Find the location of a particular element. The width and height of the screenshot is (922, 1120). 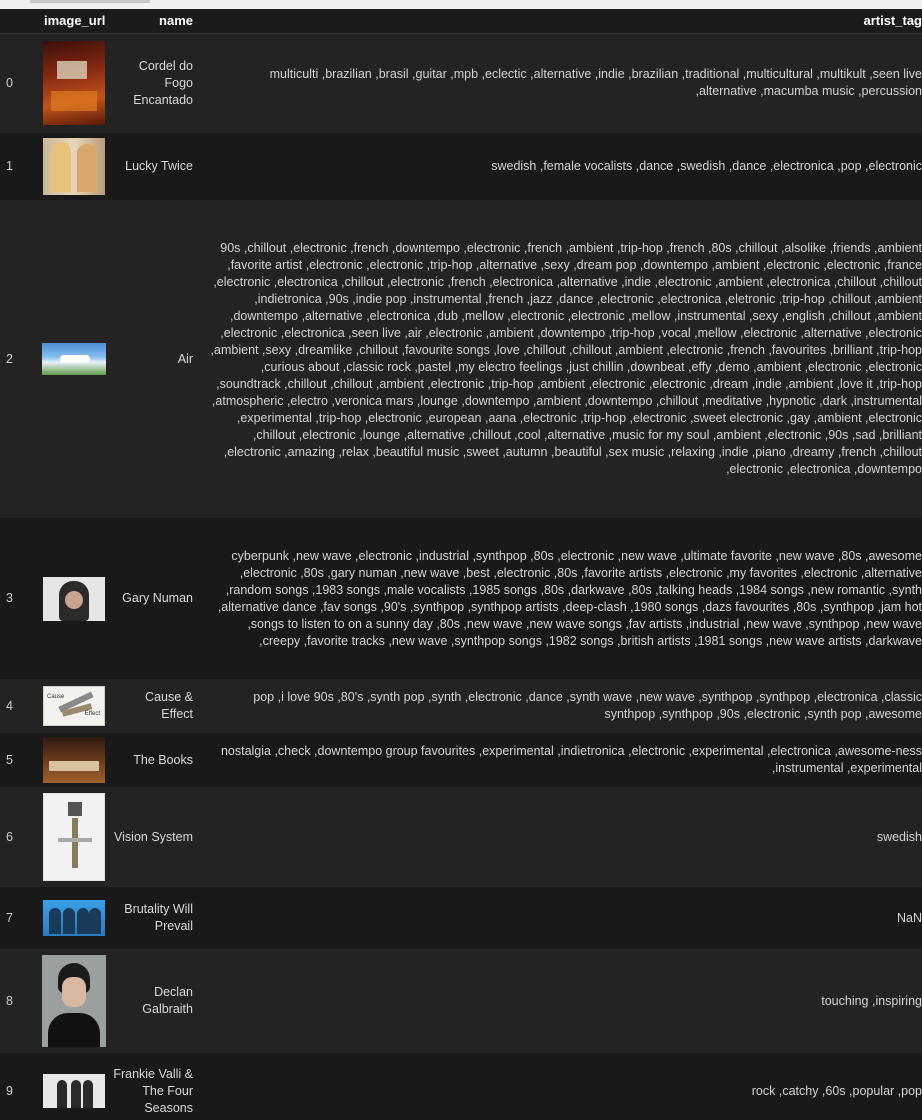

artist-name: Frankie Valli & The Four Seasons is located at coordinates (156, 1086).